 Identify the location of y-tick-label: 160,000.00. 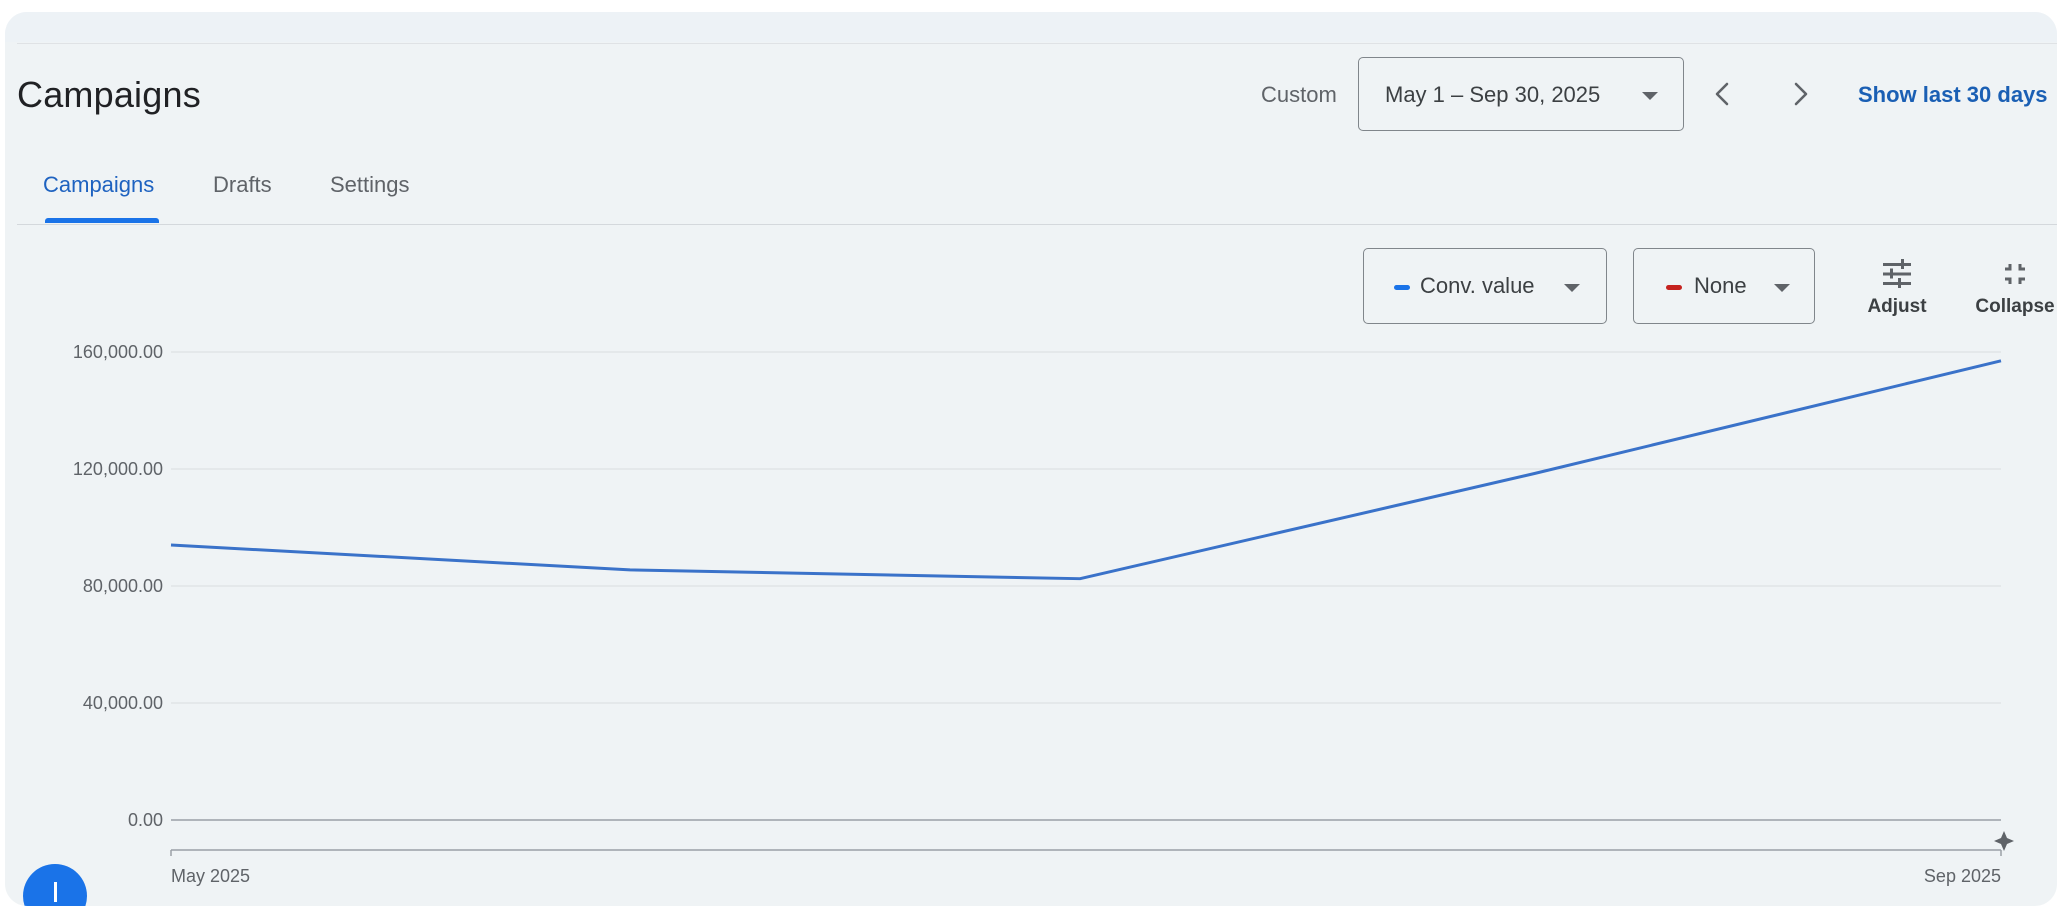
(118, 352).